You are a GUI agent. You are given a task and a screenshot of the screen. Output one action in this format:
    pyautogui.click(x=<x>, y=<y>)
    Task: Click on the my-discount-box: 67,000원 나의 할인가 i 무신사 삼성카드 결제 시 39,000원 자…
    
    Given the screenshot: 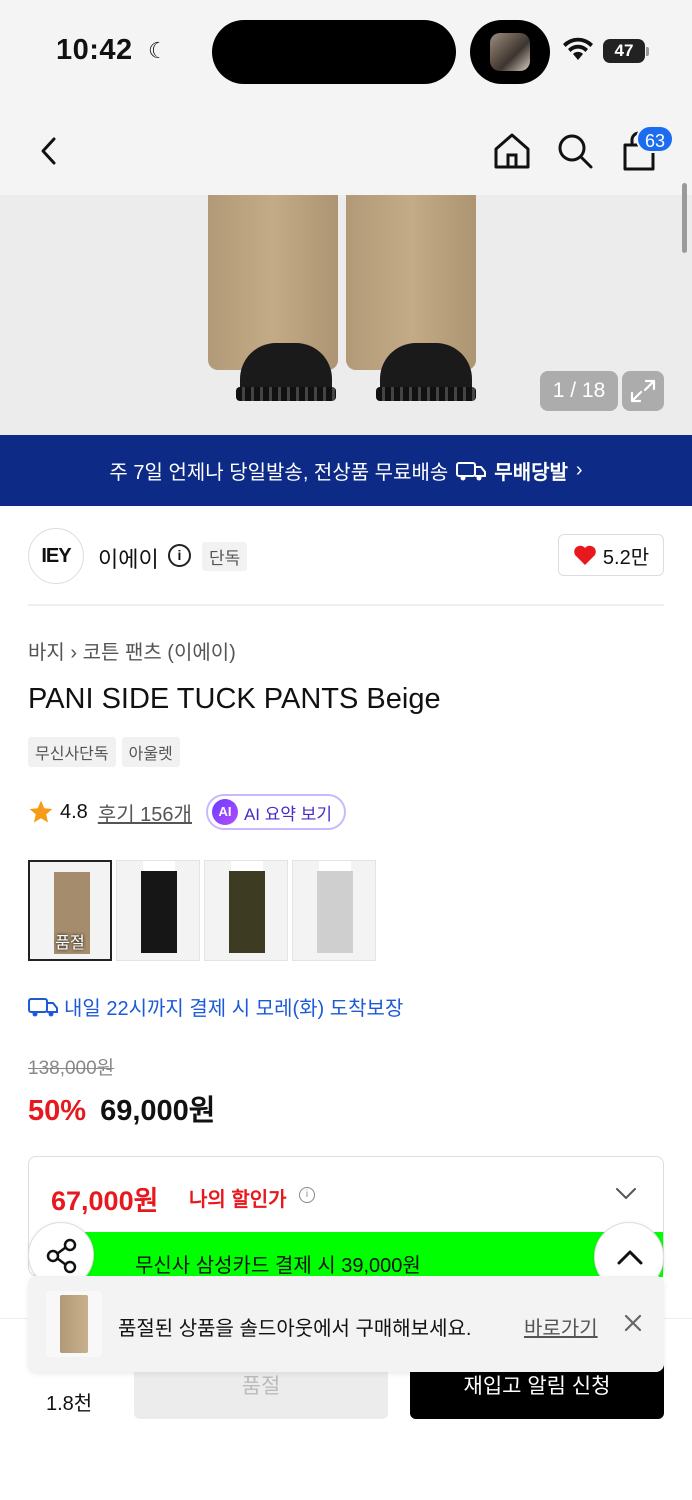 What is the action you would take?
    pyautogui.click(x=346, y=1216)
    